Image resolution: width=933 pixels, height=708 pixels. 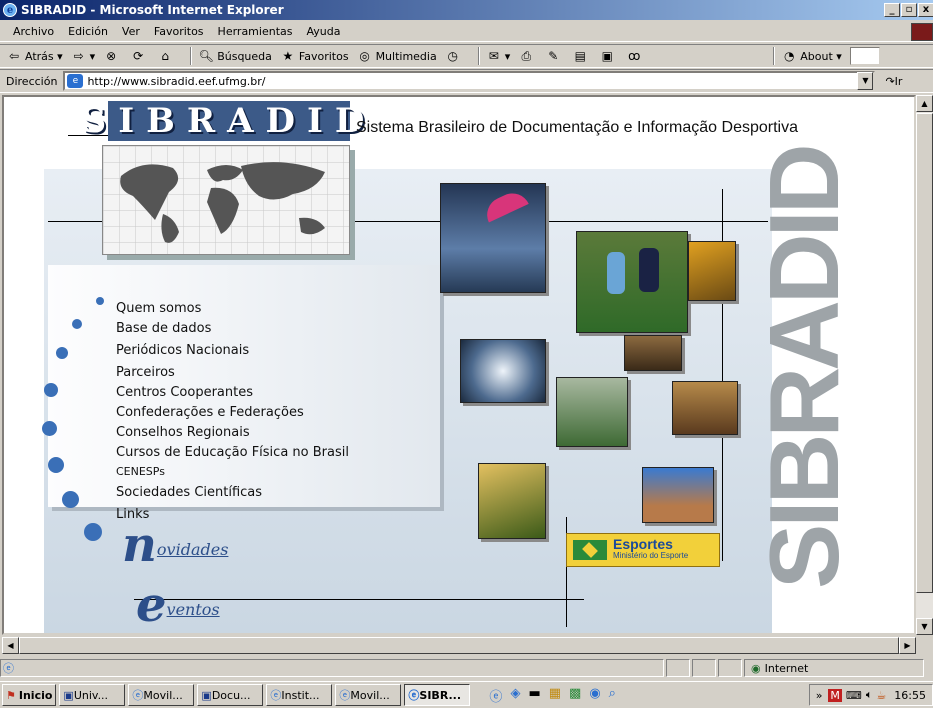 I want to click on address-dropdown-button: ▼, so click(x=865, y=81).